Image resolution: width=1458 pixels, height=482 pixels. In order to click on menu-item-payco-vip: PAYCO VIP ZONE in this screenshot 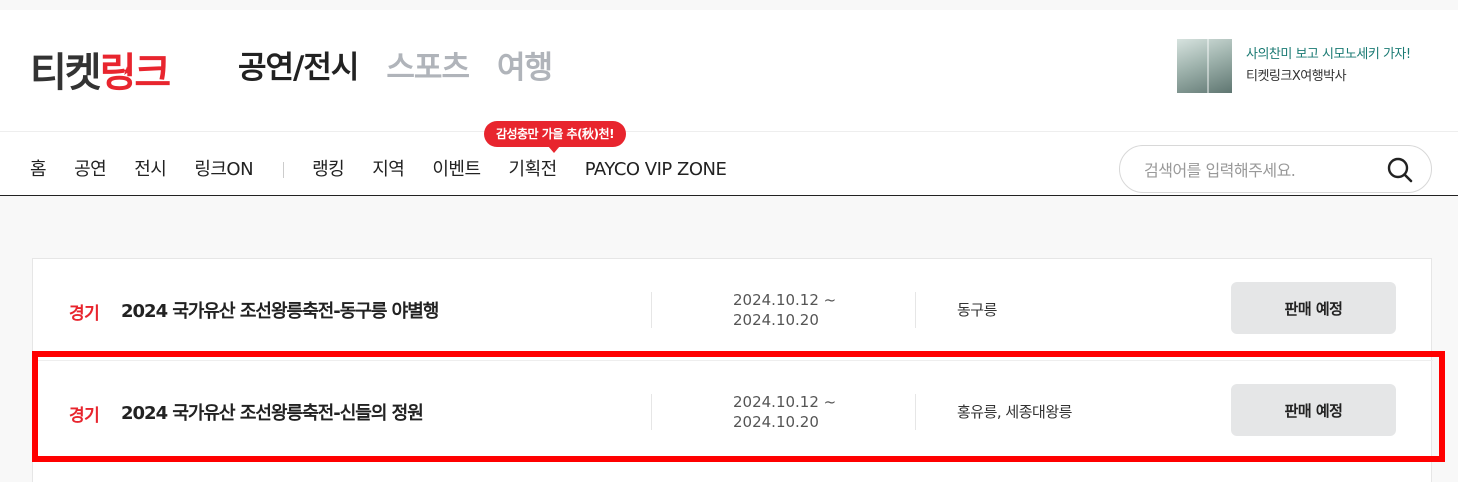, I will do `click(656, 170)`.